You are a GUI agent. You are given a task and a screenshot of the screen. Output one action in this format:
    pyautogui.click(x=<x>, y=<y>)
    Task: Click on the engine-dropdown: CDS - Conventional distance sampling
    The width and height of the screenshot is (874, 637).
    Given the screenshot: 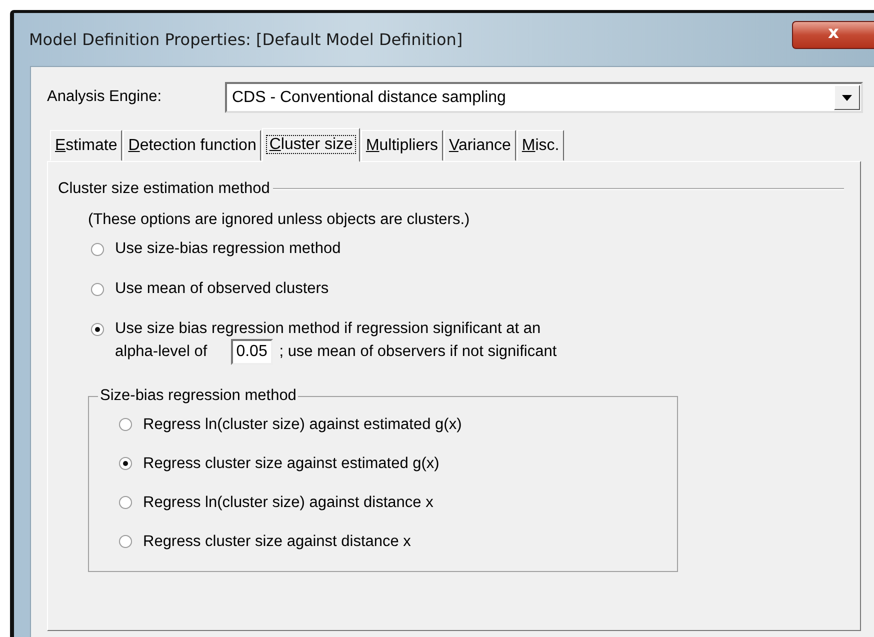 What is the action you would take?
    pyautogui.click(x=544, y=97)
    